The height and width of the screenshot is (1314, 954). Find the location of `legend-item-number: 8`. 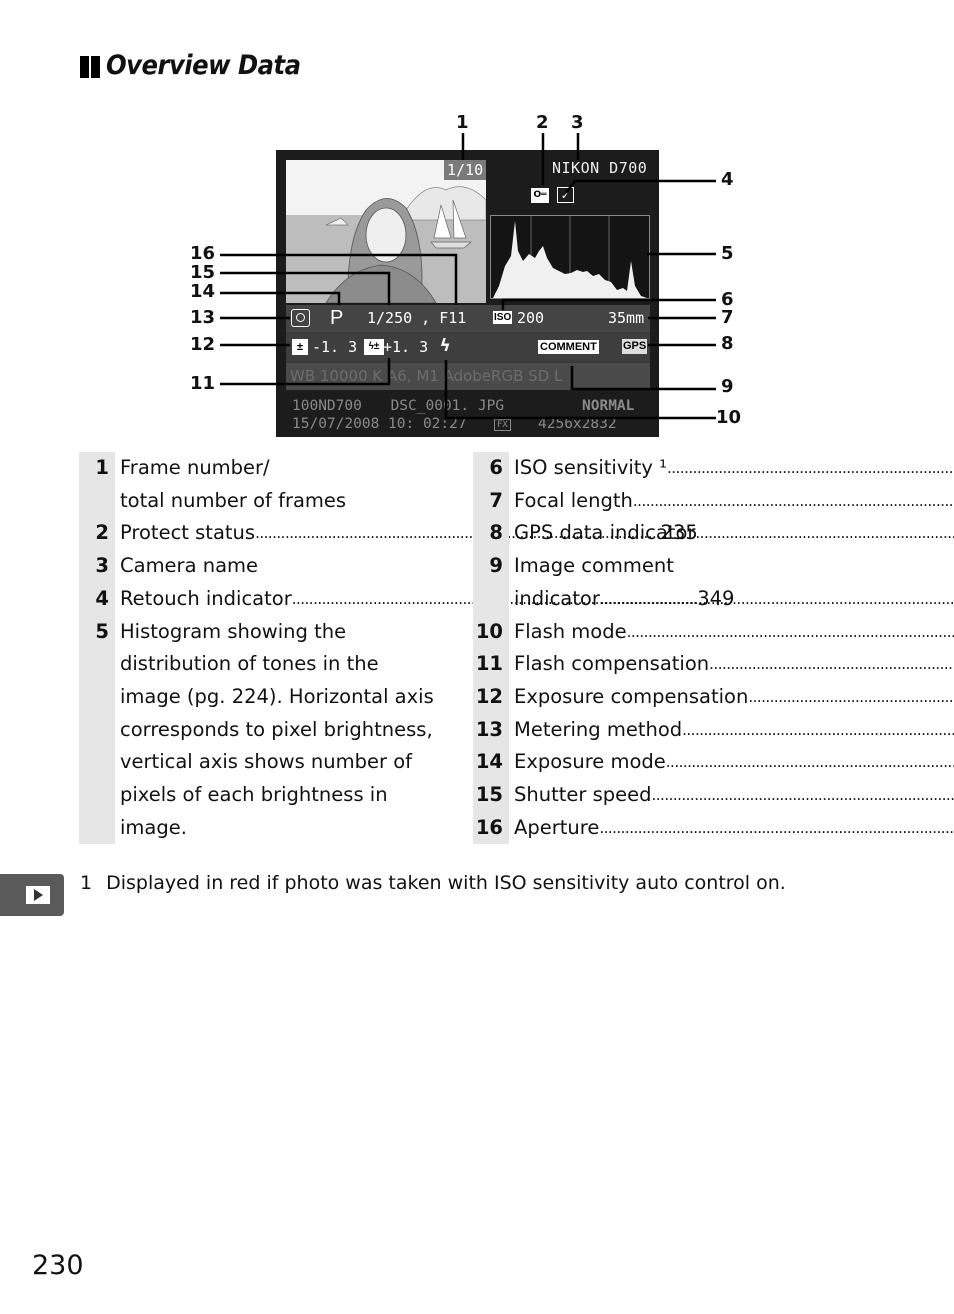

legend-item-number: 8 is located at coordinates (491, 534).